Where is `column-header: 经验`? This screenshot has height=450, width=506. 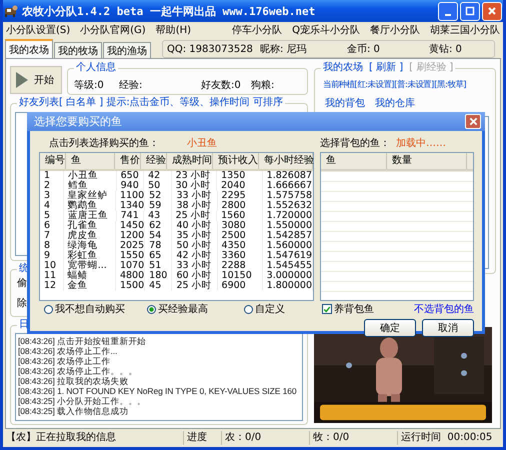 column-header: 经验 is located at coordinates (154, 161).